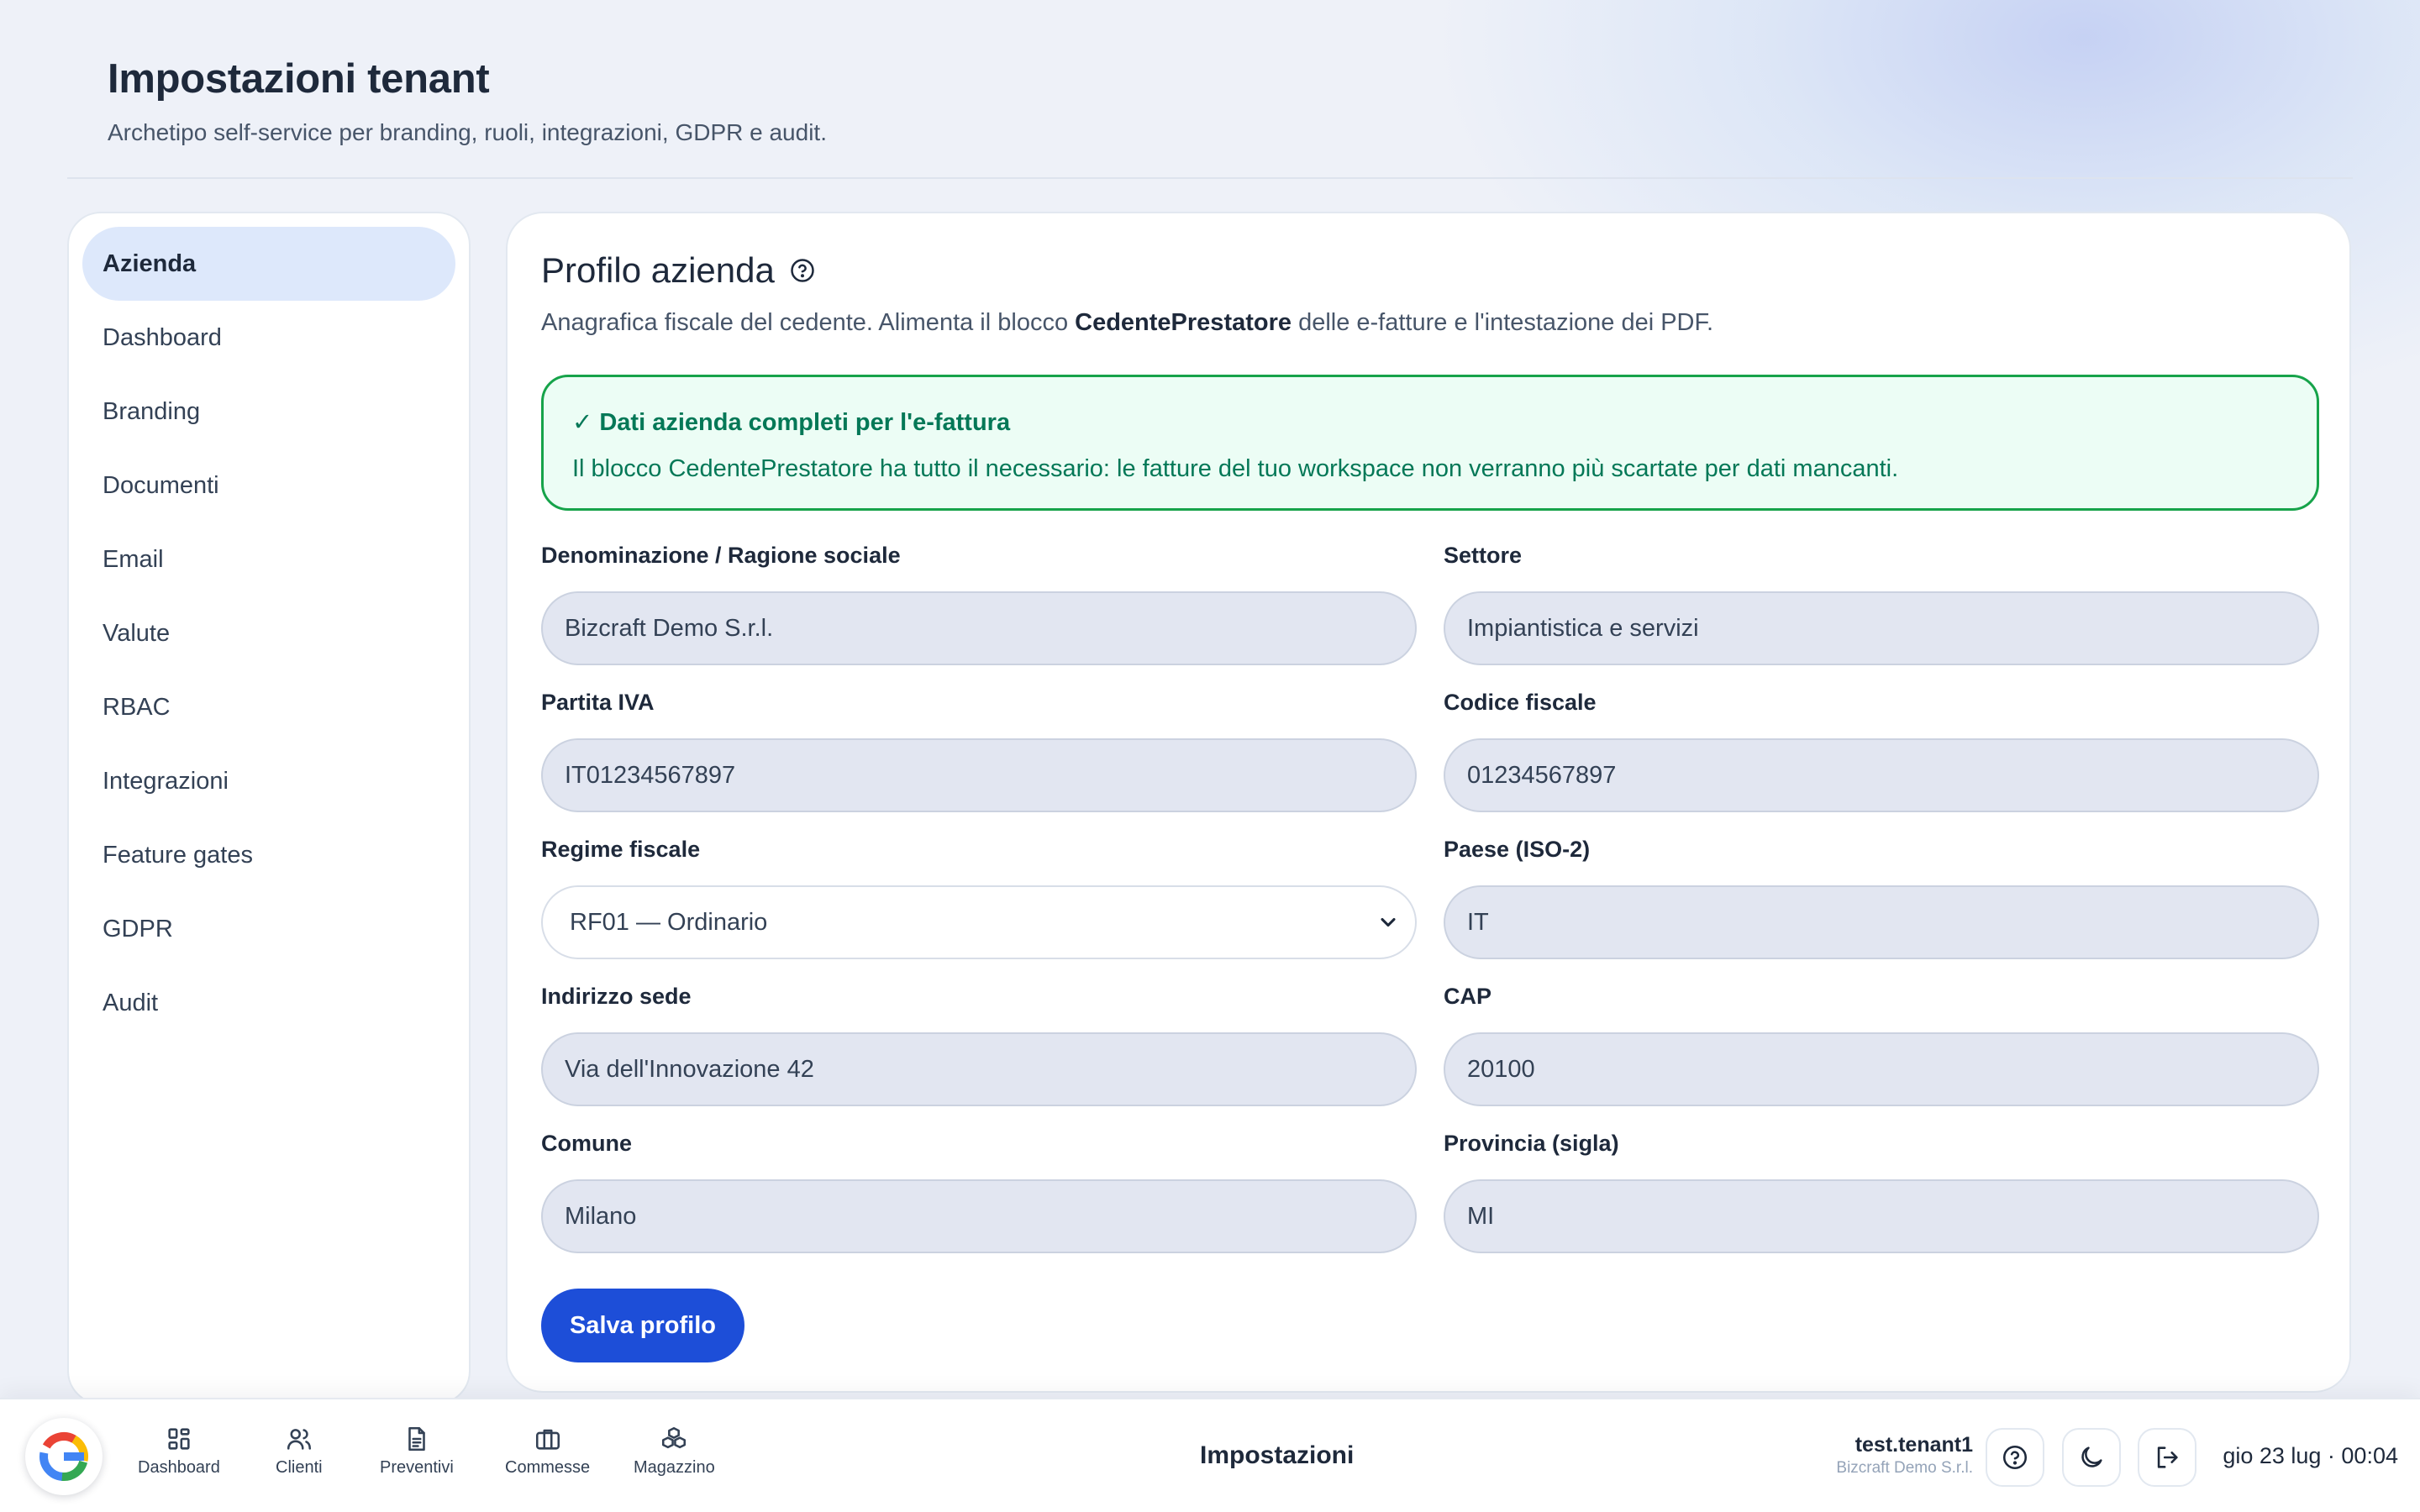  Describe the element at coordinates (1517, 849) in the screenshot. I see `field-label: Paese (ISO-2)` at that location.